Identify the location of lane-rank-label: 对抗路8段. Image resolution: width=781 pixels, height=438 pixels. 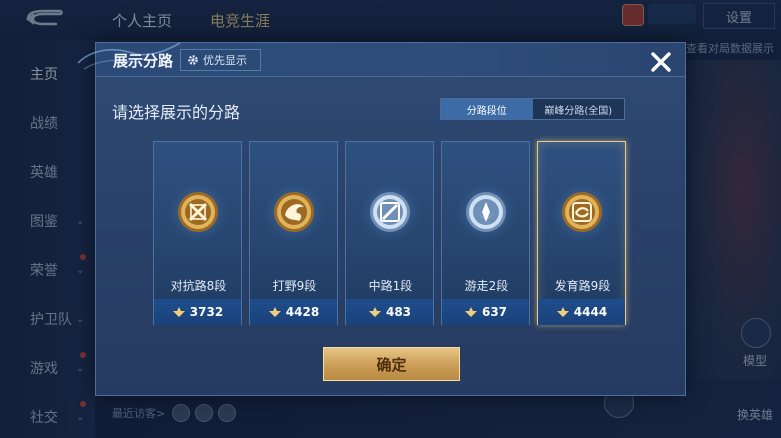
(198, 286).